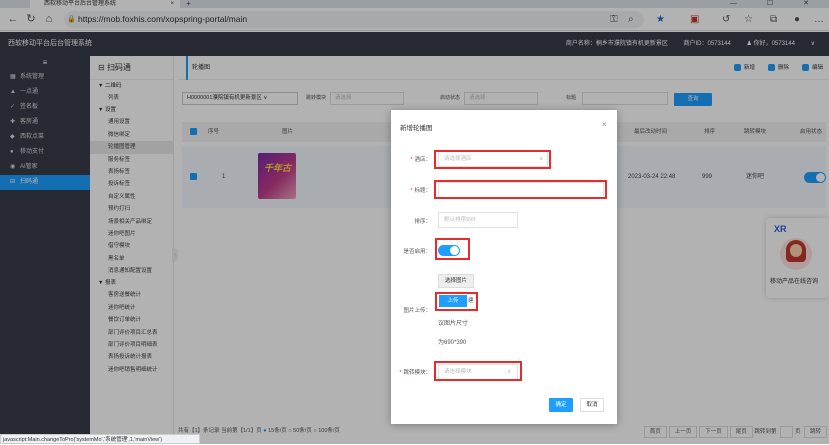  What do you see at coordinates (452, 343) in the screenshot?
I see `image-dims-hint: 为690*390` at bounding box center [452, 343].